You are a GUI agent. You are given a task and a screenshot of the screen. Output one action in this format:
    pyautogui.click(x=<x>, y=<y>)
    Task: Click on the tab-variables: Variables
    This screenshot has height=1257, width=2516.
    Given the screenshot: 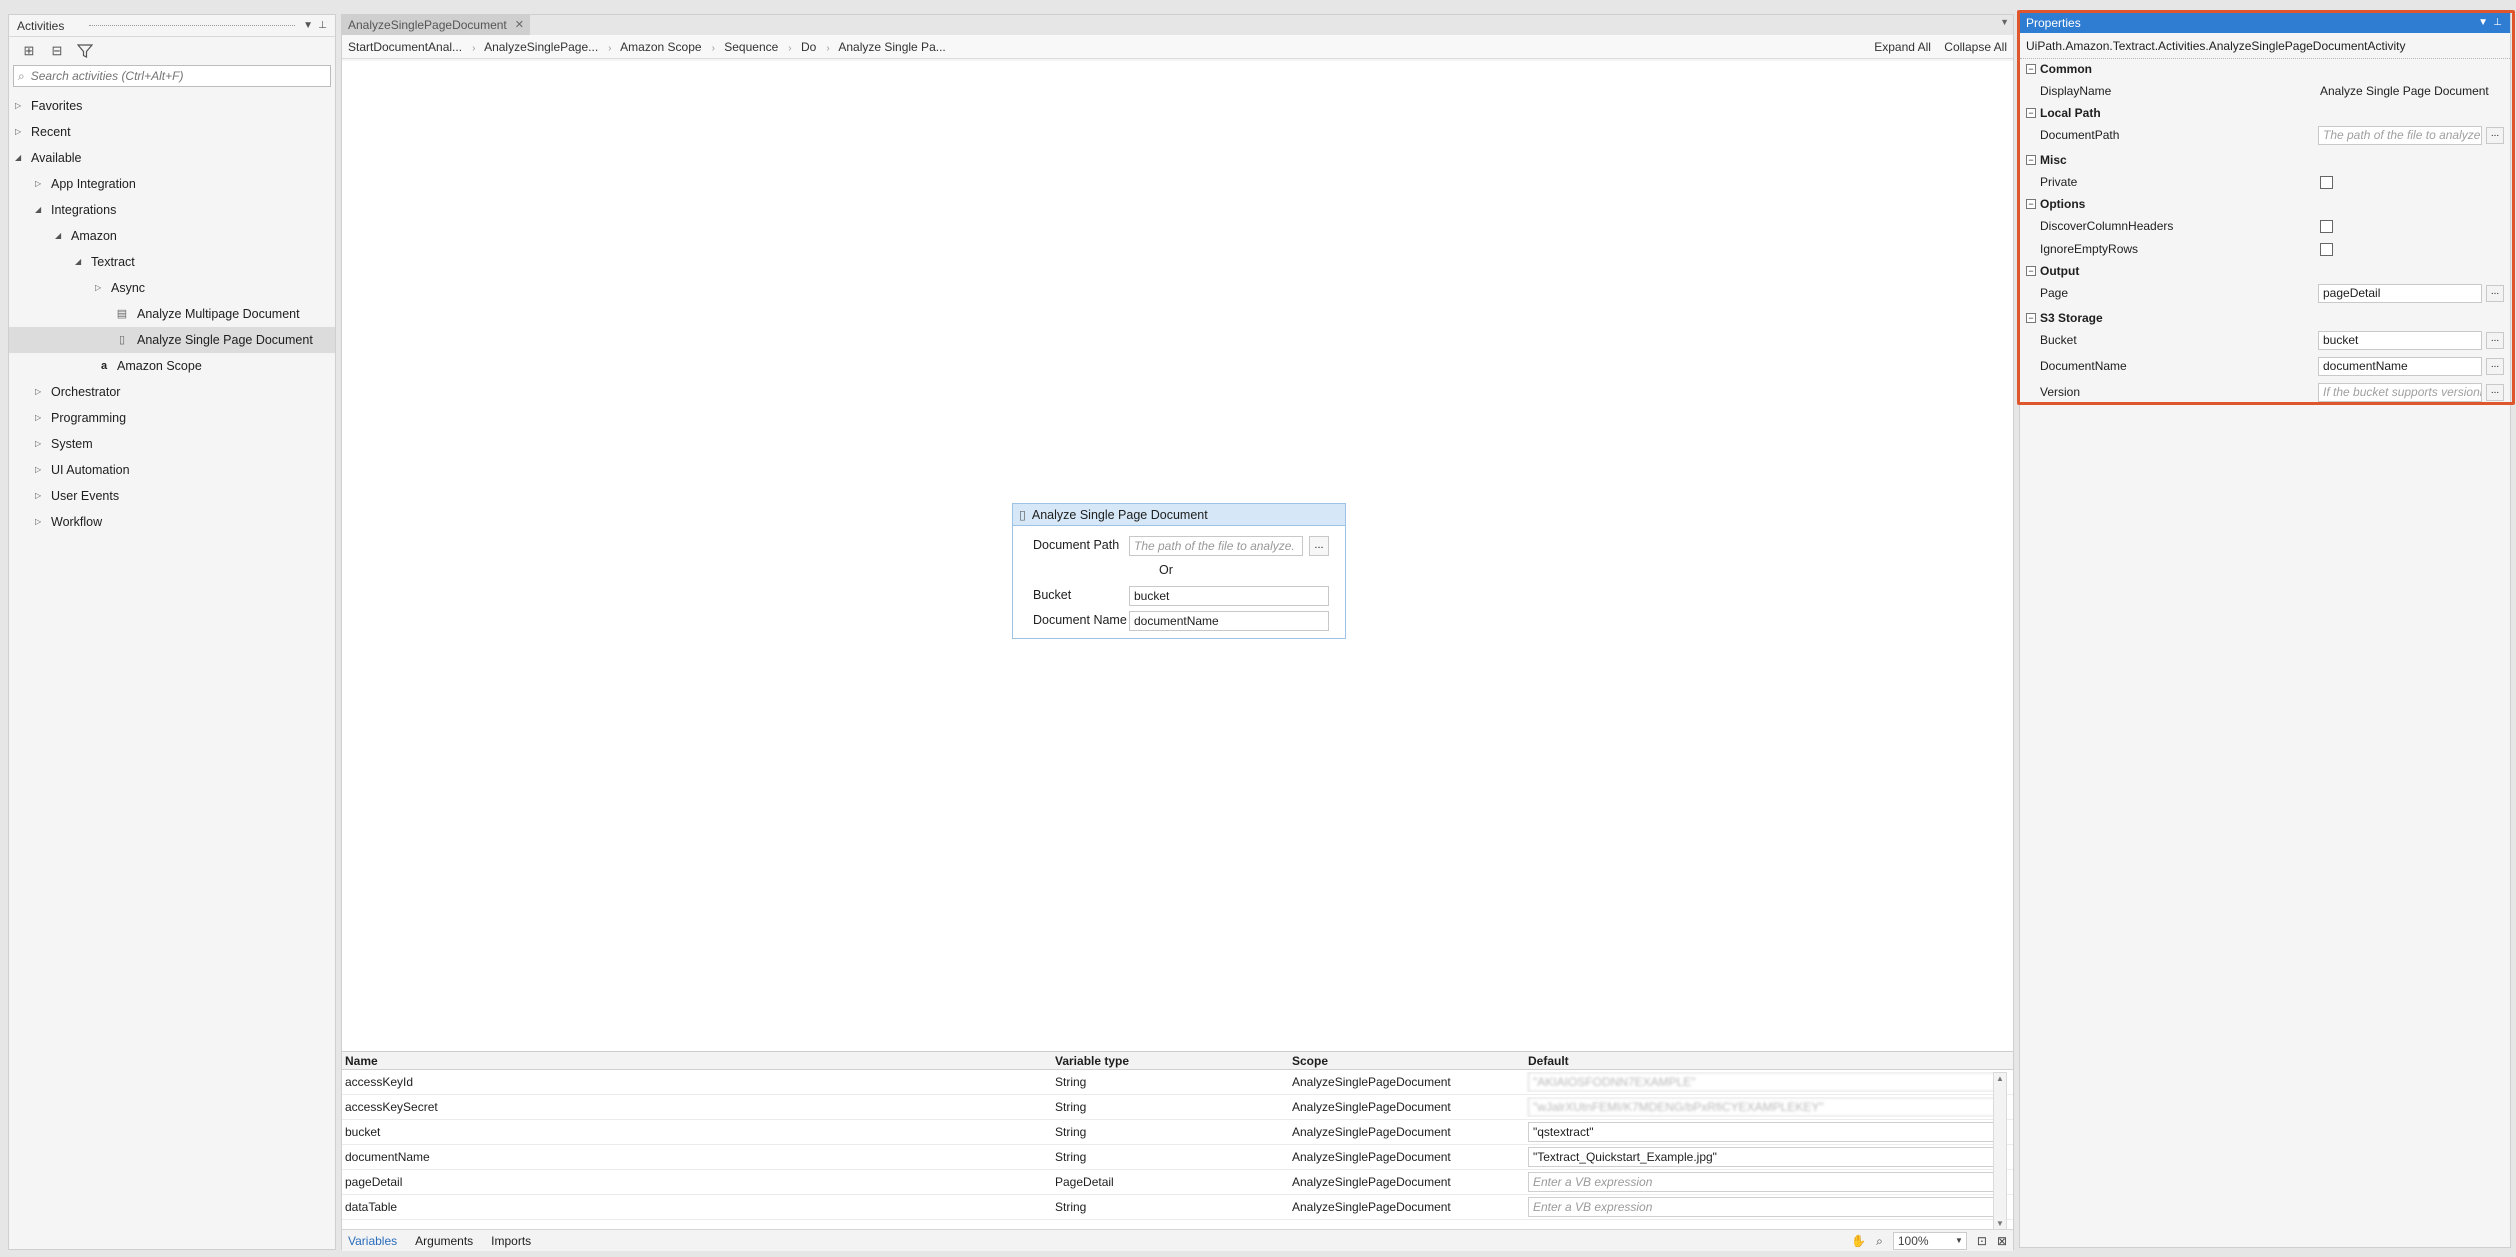 What is the action you would take?
    pyautogui.click(x=372, y=1241)
    